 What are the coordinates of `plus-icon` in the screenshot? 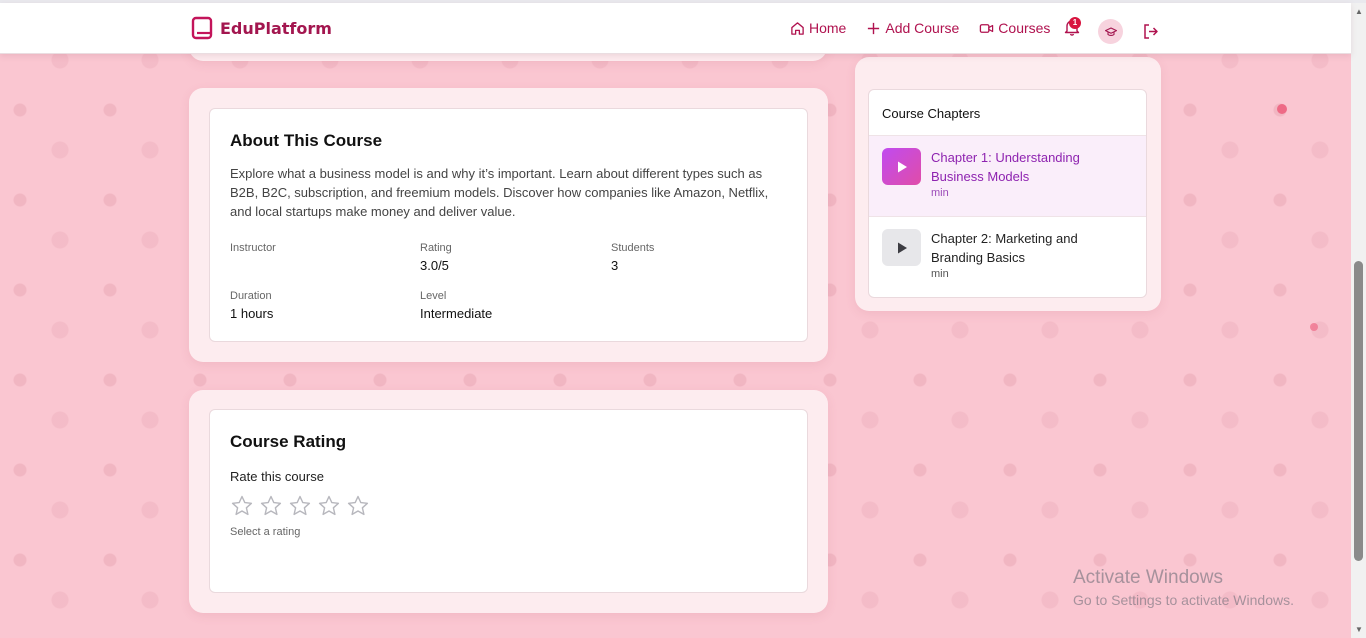 It's located at (874, 28).